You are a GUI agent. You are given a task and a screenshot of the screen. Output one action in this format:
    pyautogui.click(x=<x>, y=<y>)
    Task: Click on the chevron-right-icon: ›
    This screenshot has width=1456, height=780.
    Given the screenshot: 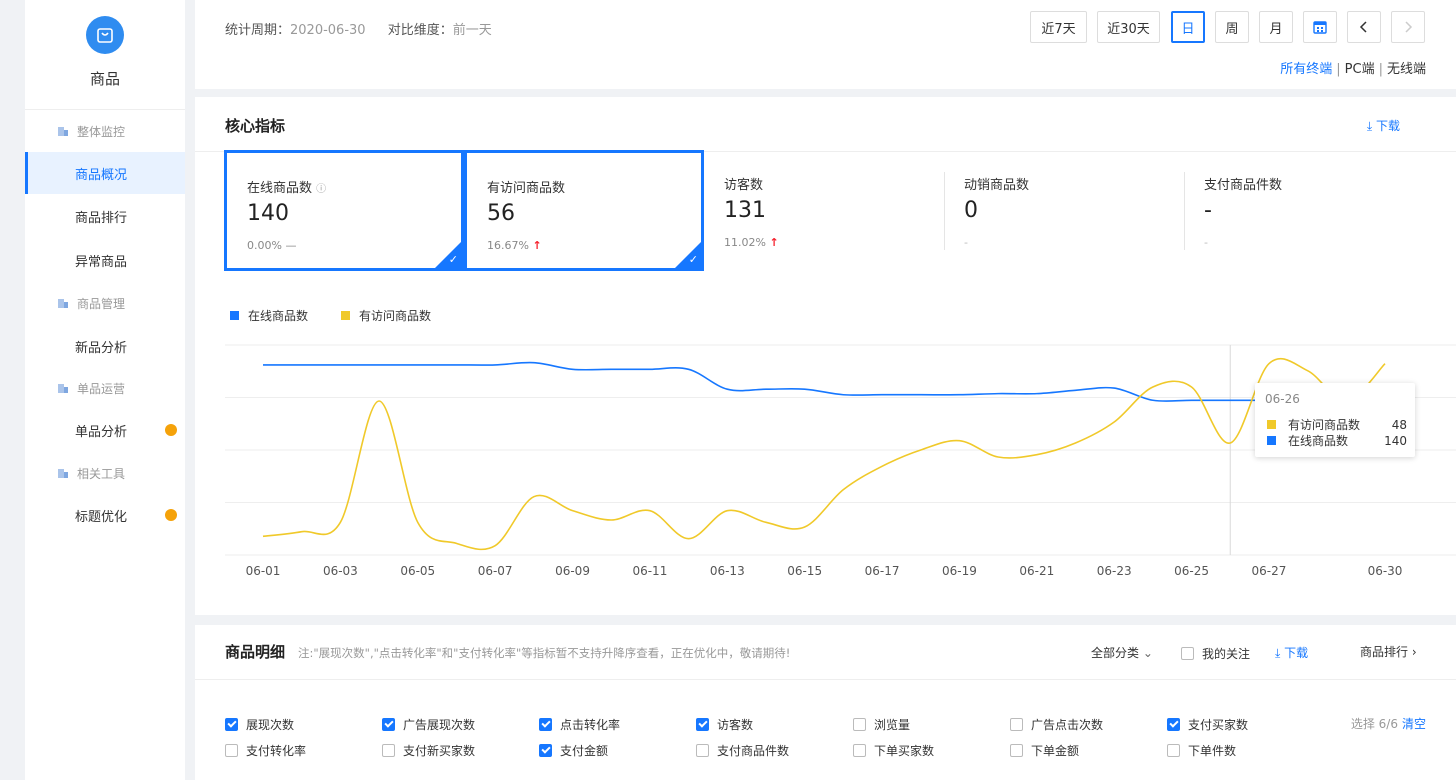 What is the action you would take?
    pyautogui.click(x=1414, y=652)
    